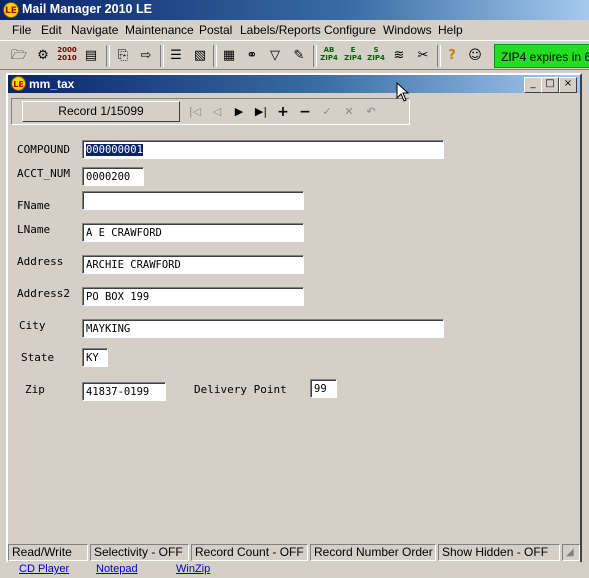 This screenshot has width=589, height=578. Describe the element at coordinates (95, 357) in the screenshot. I see `state-field: KY` at that location.